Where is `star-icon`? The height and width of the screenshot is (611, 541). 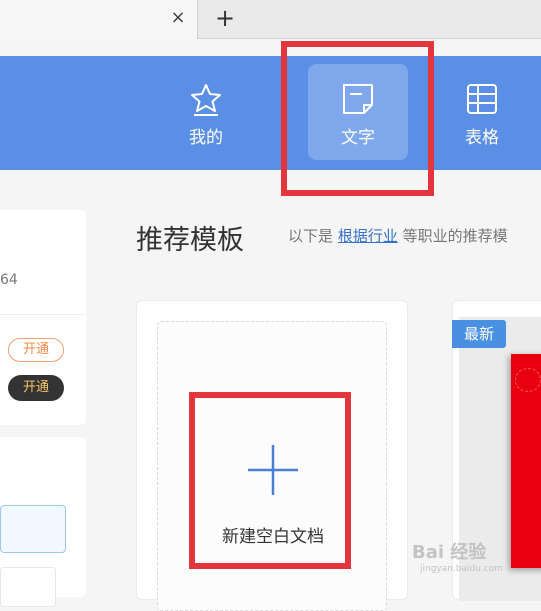 star-icon is located at coordinates (206, 100).